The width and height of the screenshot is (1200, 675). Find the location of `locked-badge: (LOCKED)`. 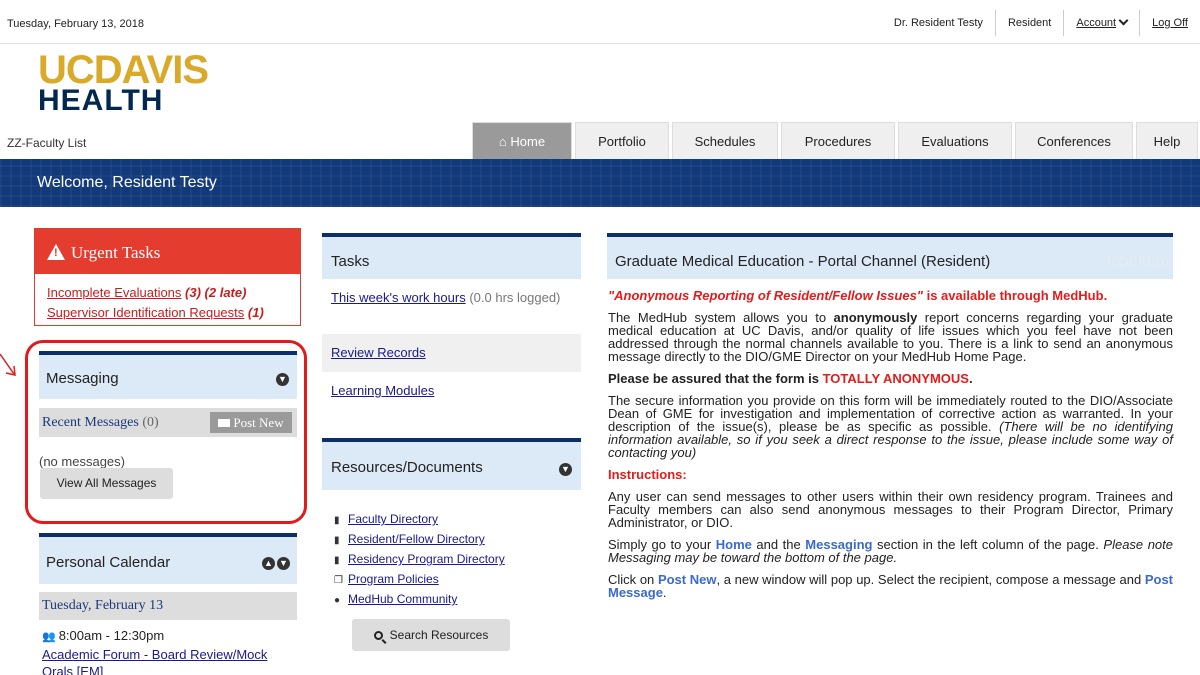

locked-badge: (LOCKED) is located at coordinates (1137, 261).